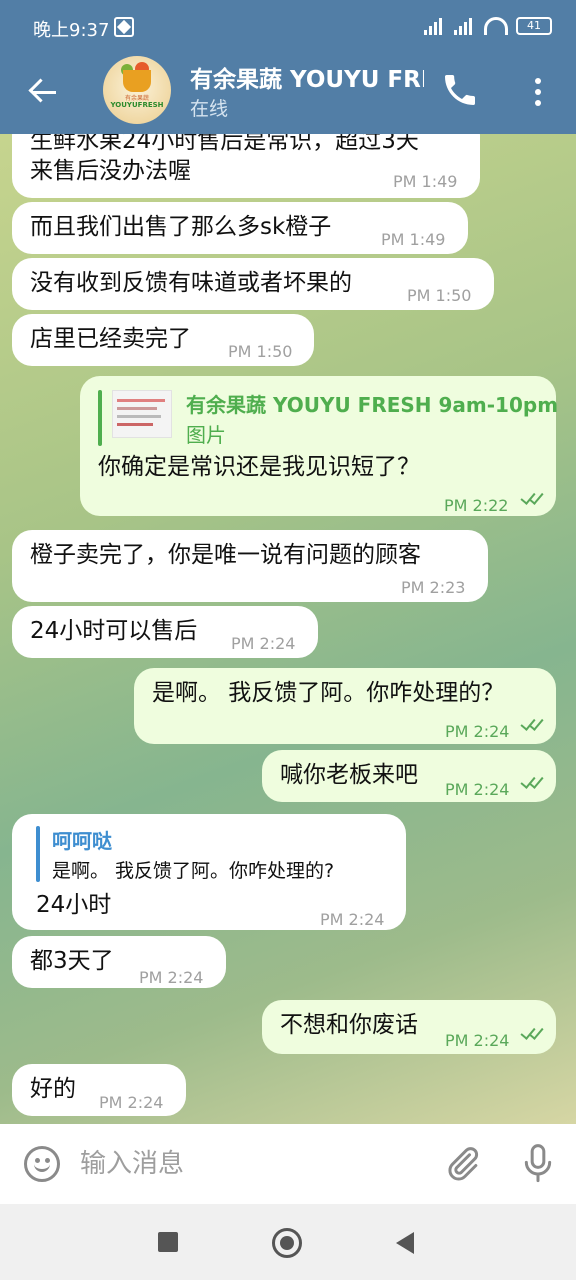 Image resolution: width=576 pixels, height=1280 pixels. What do you see at coordinates (476, 505) in the screenshot?
I see `message-time: PM 2:22` at bounding box center [476, 505].